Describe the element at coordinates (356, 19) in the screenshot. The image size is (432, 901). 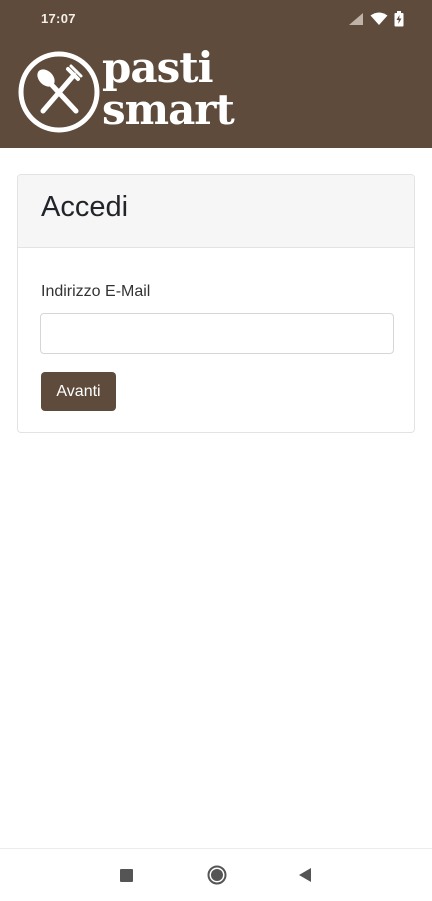
I see `signal-icon` at that location.